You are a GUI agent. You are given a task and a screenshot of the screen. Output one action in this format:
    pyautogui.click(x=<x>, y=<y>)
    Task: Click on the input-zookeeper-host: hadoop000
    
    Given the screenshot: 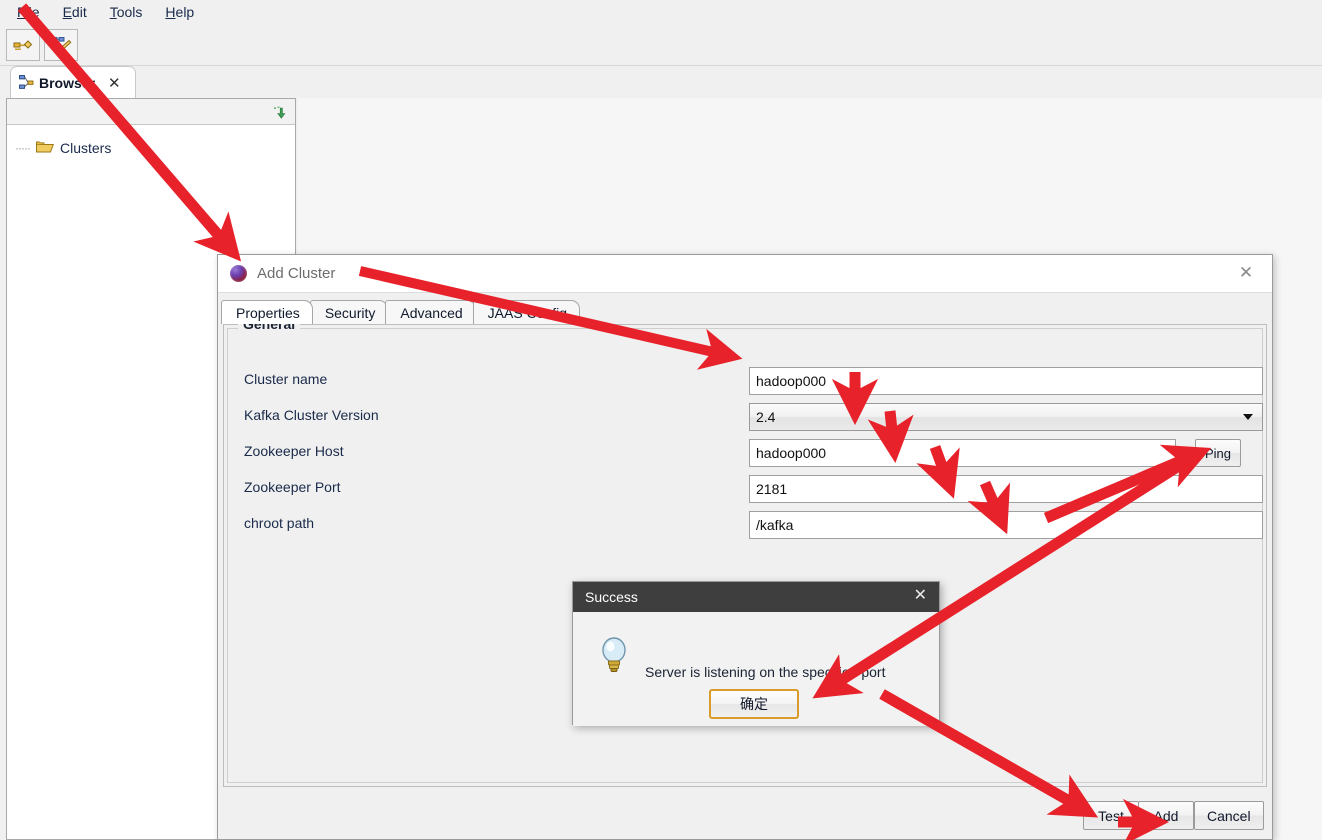 What is the action you would take?
    pyautogui.click(x=962, y=453)
    